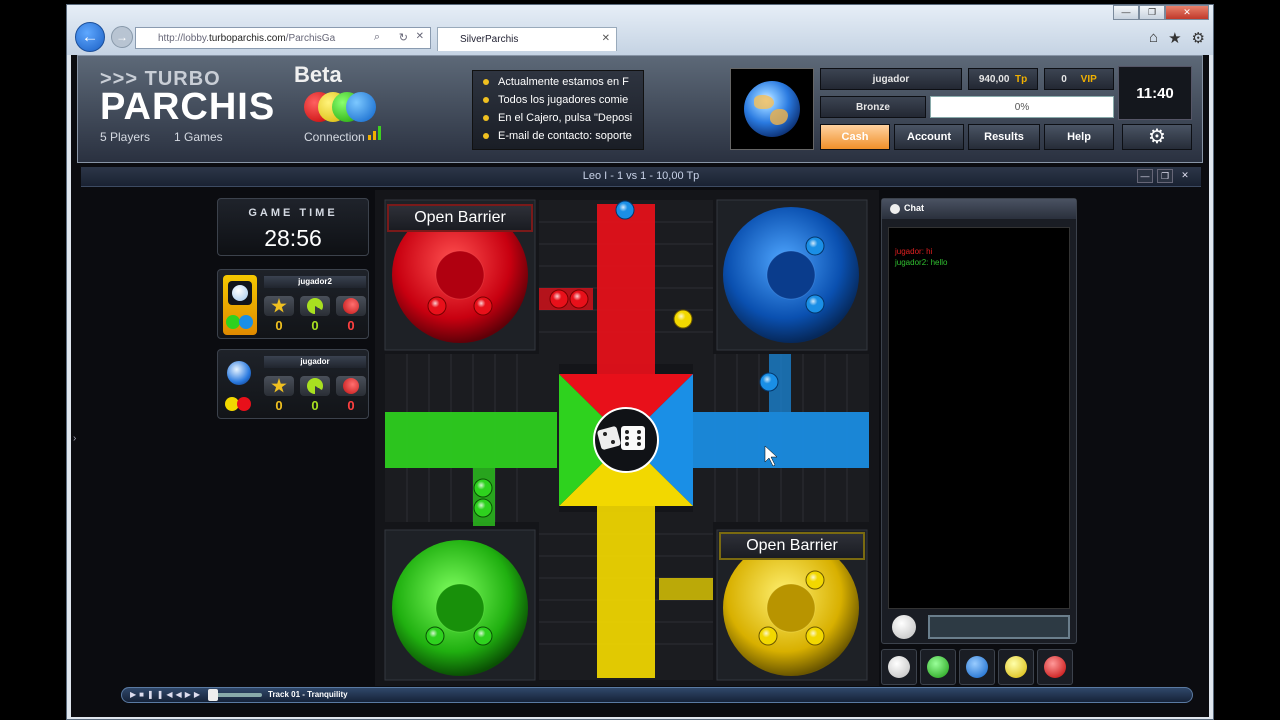 The image size is (1280, 720). Describe the element at coordinates (1055, 667) in the screenshot. I see `color-red-button` at that location.